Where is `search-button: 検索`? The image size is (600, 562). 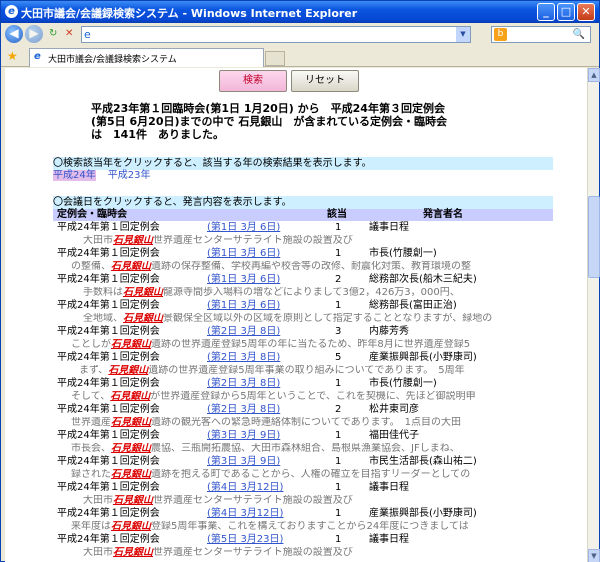
search-button: 検索 is located at coordinates (253, 81).